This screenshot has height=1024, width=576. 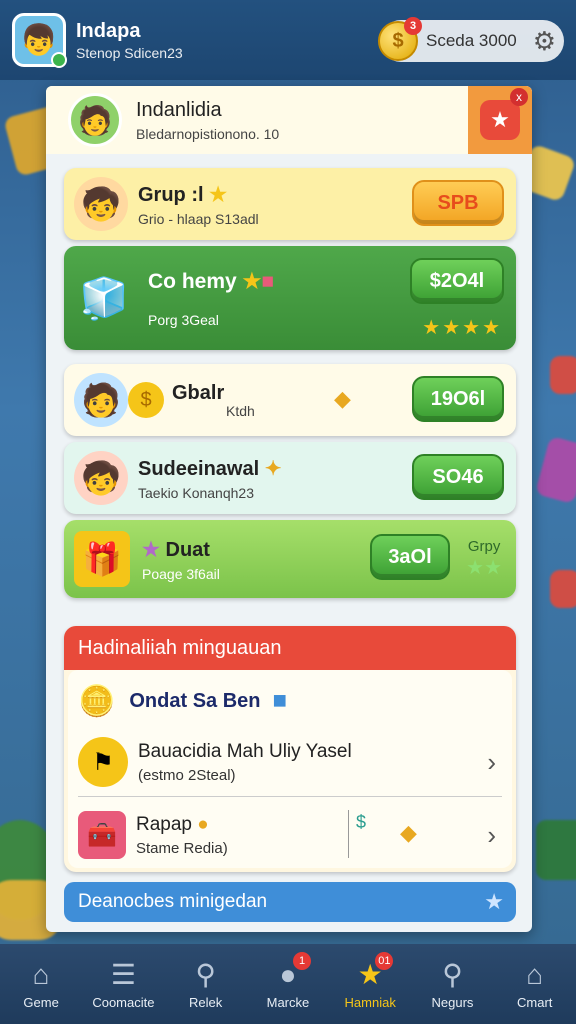 What do you see at coordinates (129, 52) in the screenshot?
I see `player-subtitle: Stenop Sdicen23` at bounding box center [129, 52].